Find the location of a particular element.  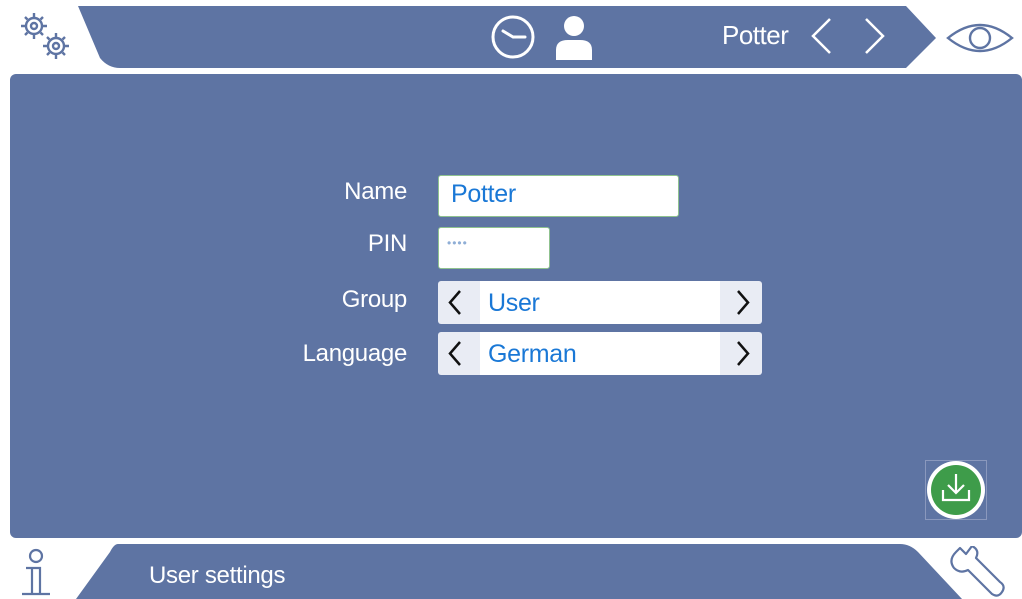

wrench-icon is located at coordinates (978, 572).